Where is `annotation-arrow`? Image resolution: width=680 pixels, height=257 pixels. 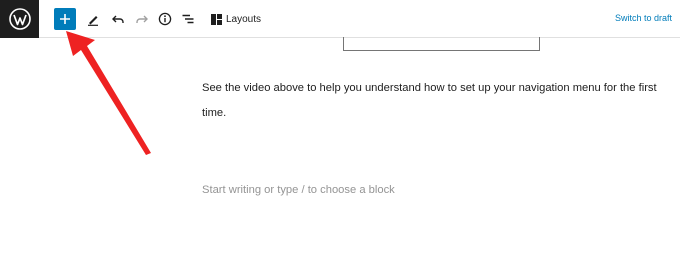 annotation-arrow is located at coordinates (108, 93).